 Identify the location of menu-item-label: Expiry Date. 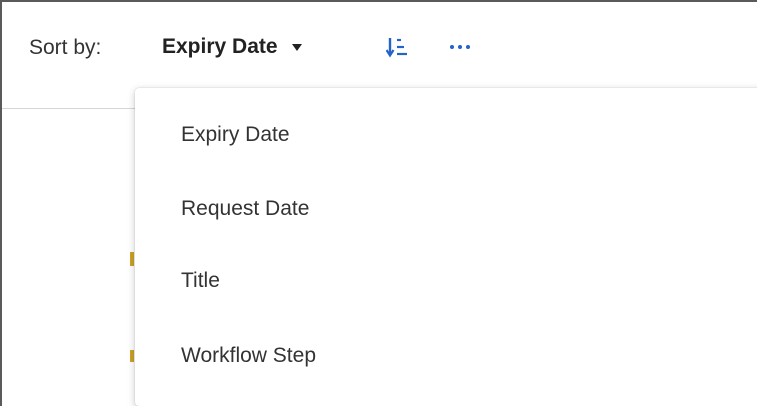
(235, 134).